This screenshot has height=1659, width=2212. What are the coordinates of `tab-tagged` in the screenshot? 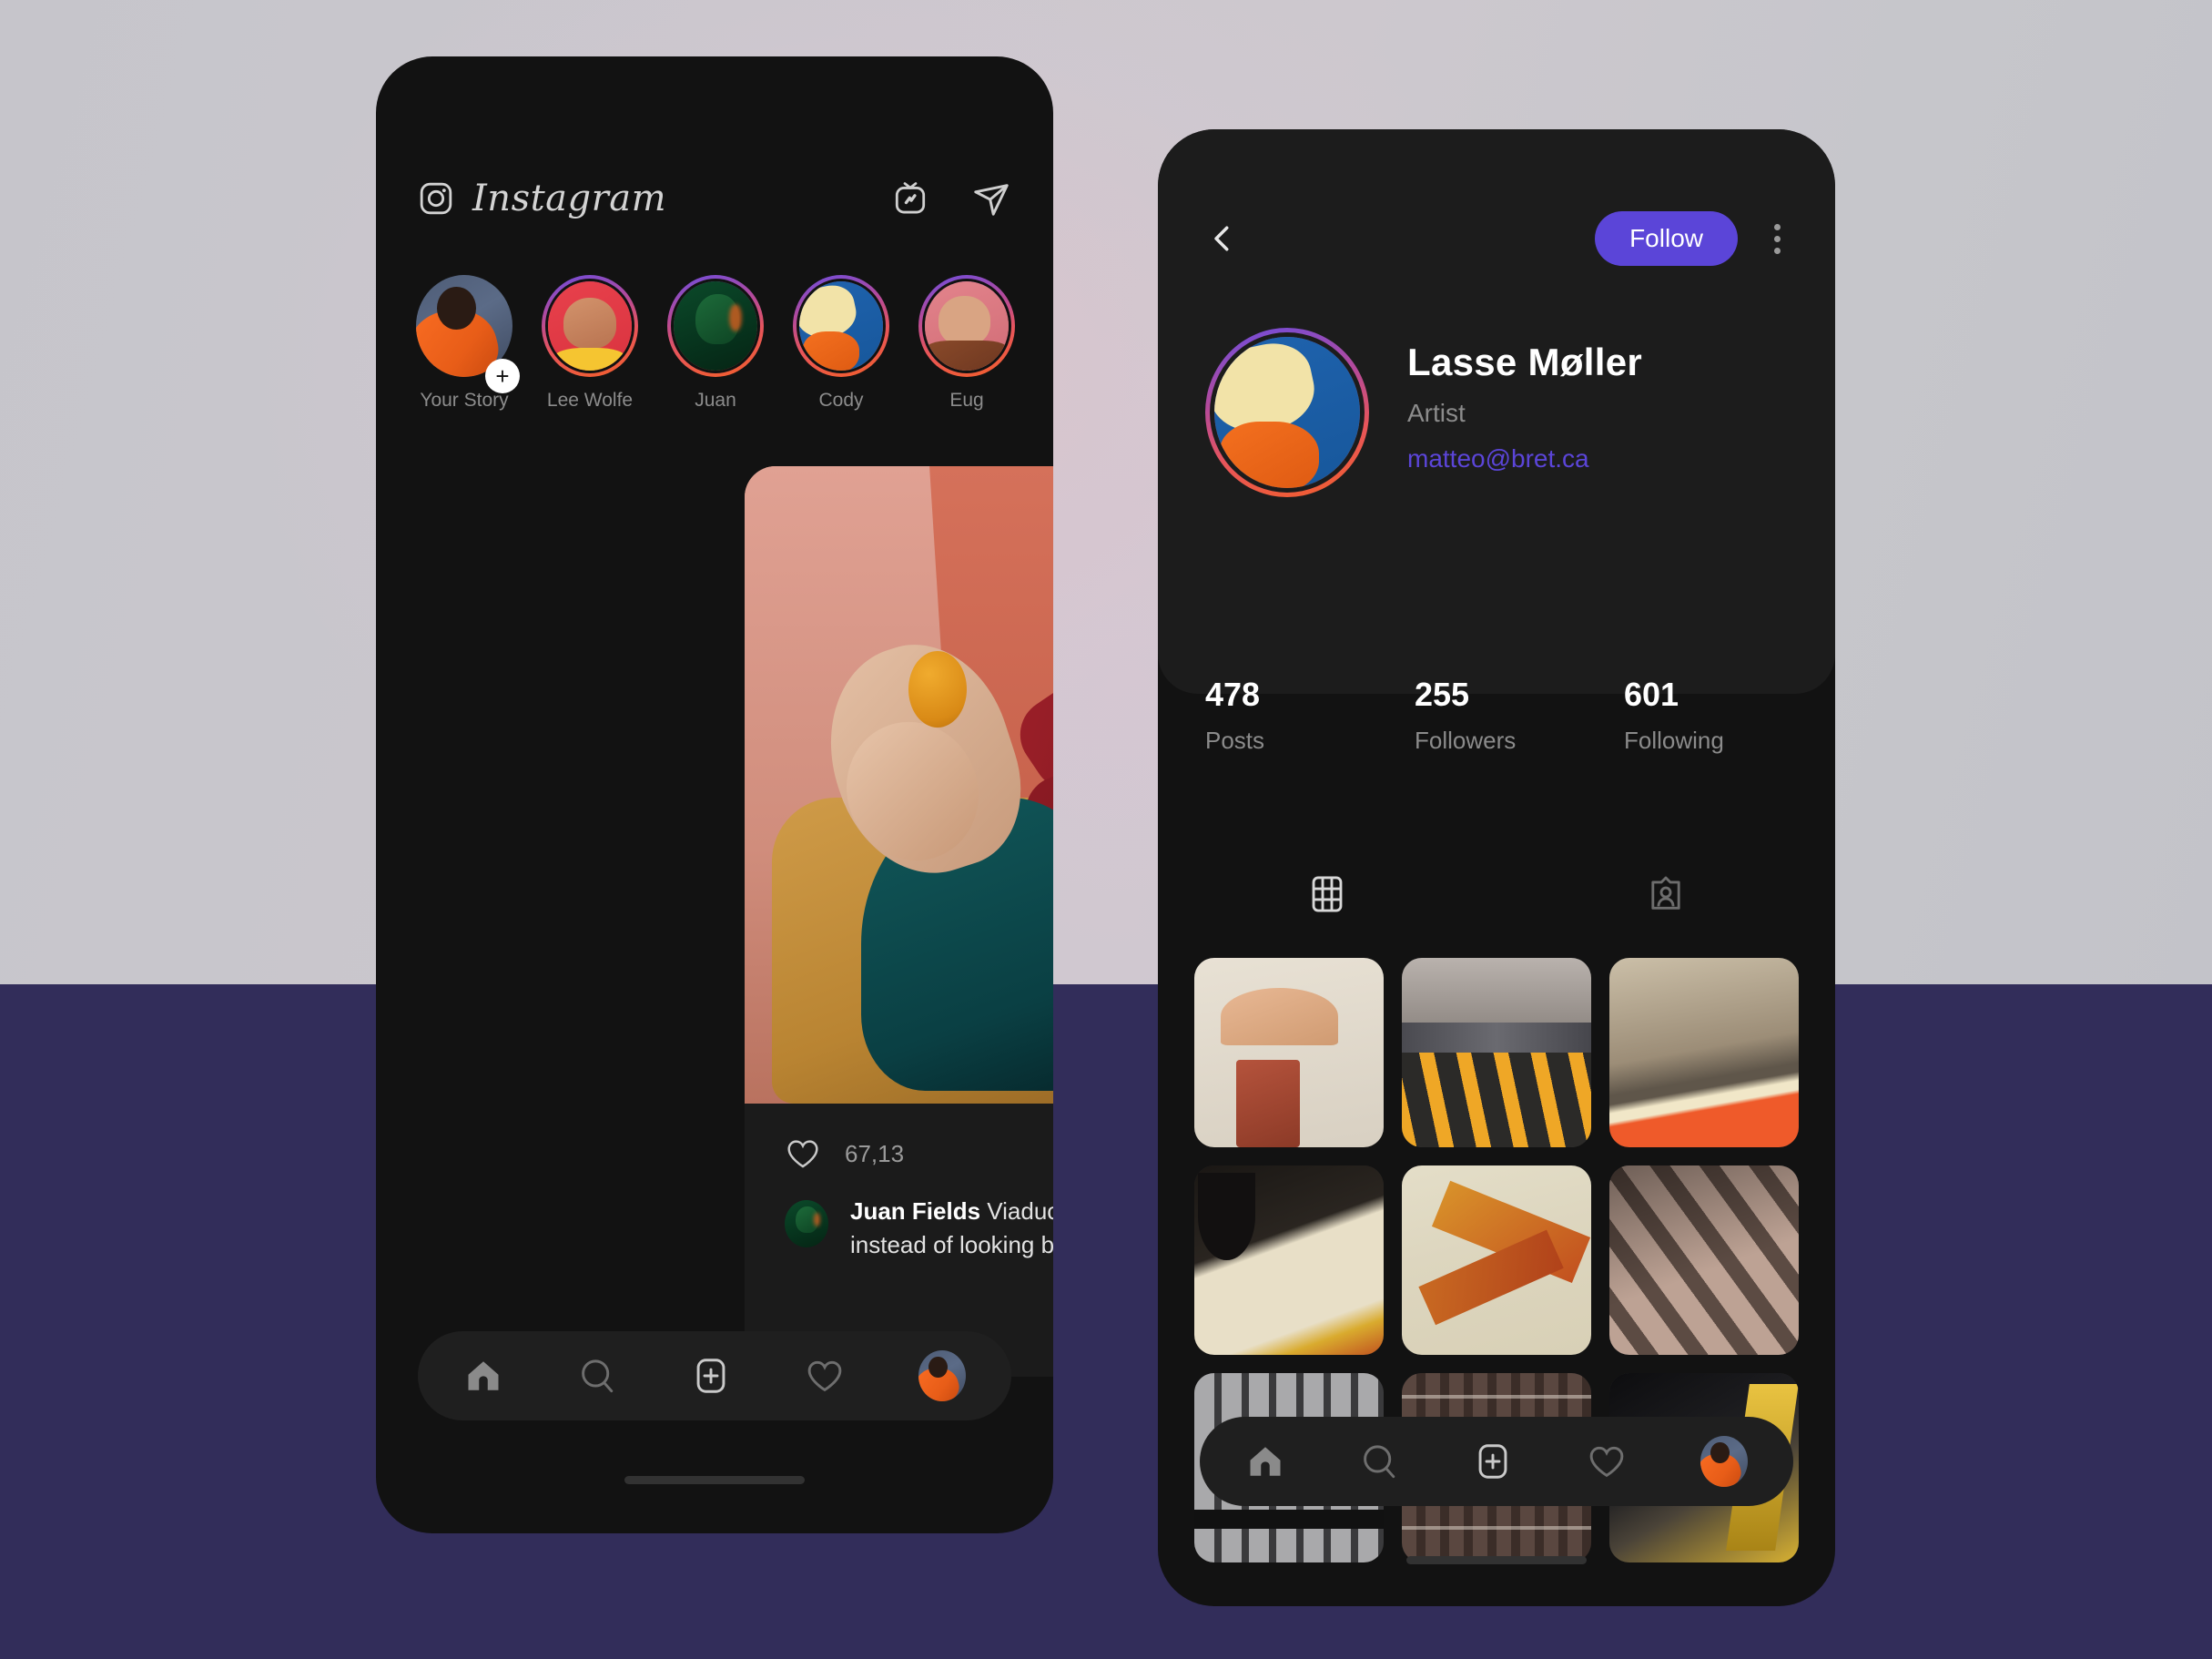 It's located at (1666, 895).